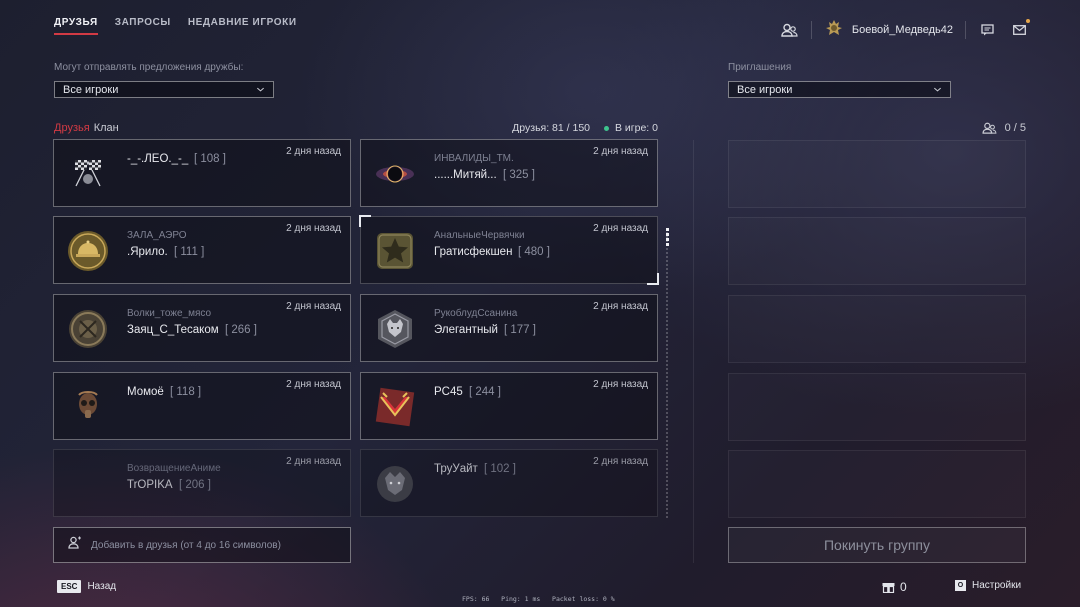  I want to click on friend-nickname: TrOPIKA, so click(150, 485).